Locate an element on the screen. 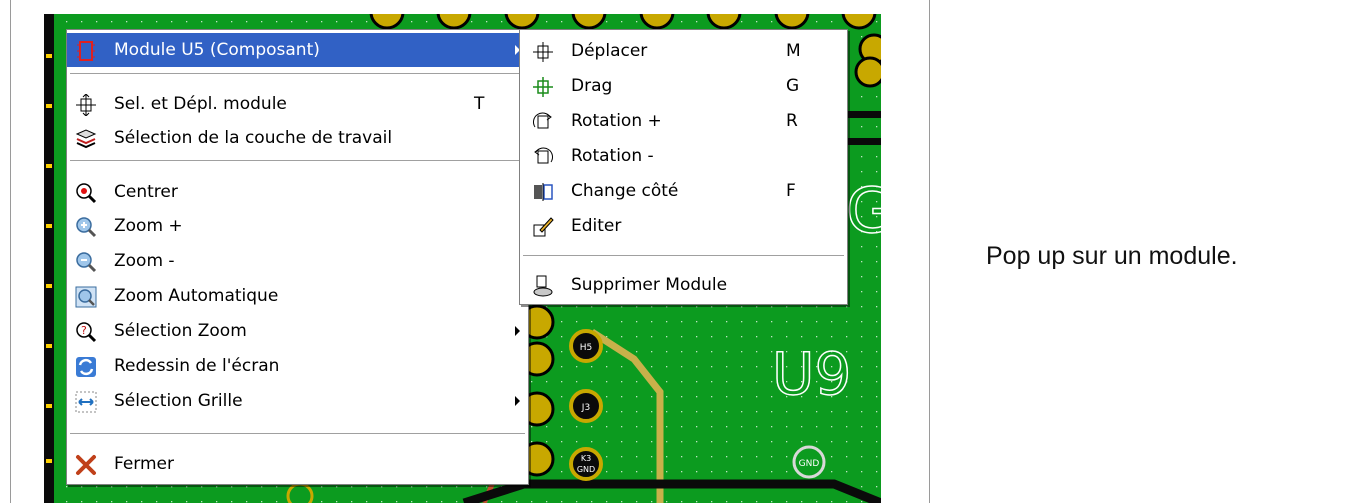 Image resolution: width=1359 pixels, height=503 pixels. move-icon is located at coordinates (543, 51).